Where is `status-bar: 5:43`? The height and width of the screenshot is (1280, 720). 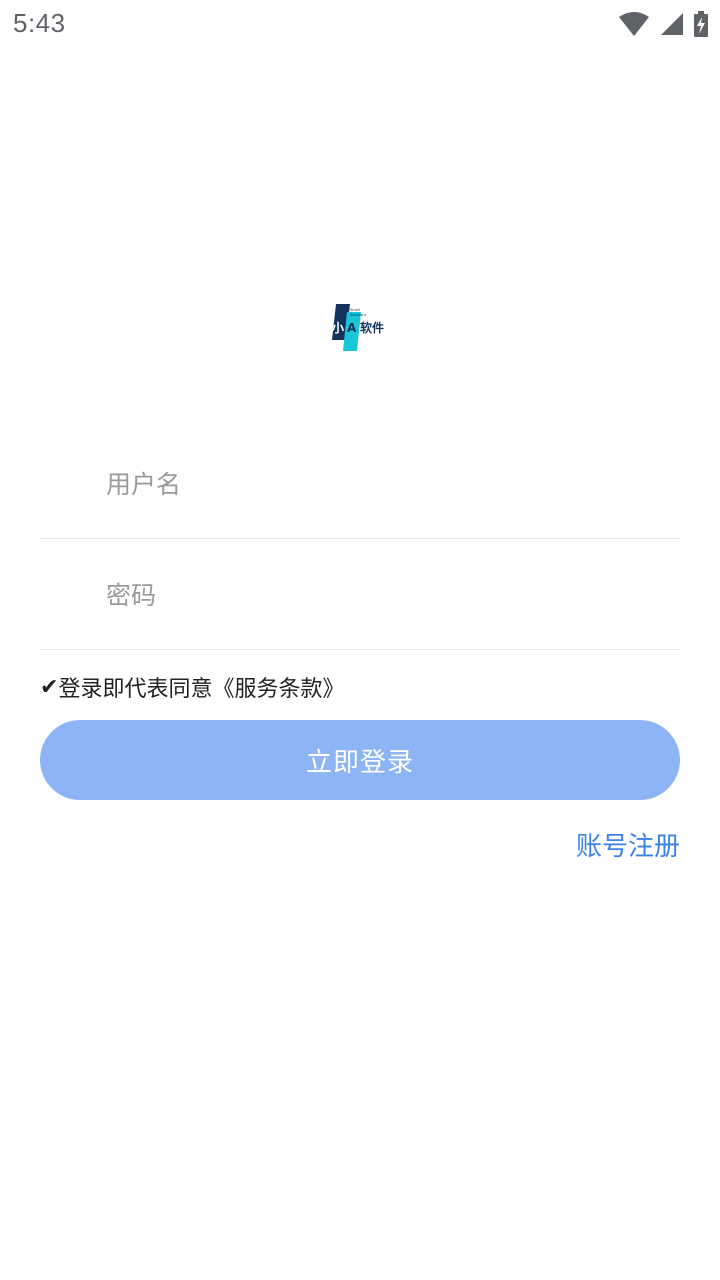 status-bar: 5:43 is located at coordinates (360, 25).